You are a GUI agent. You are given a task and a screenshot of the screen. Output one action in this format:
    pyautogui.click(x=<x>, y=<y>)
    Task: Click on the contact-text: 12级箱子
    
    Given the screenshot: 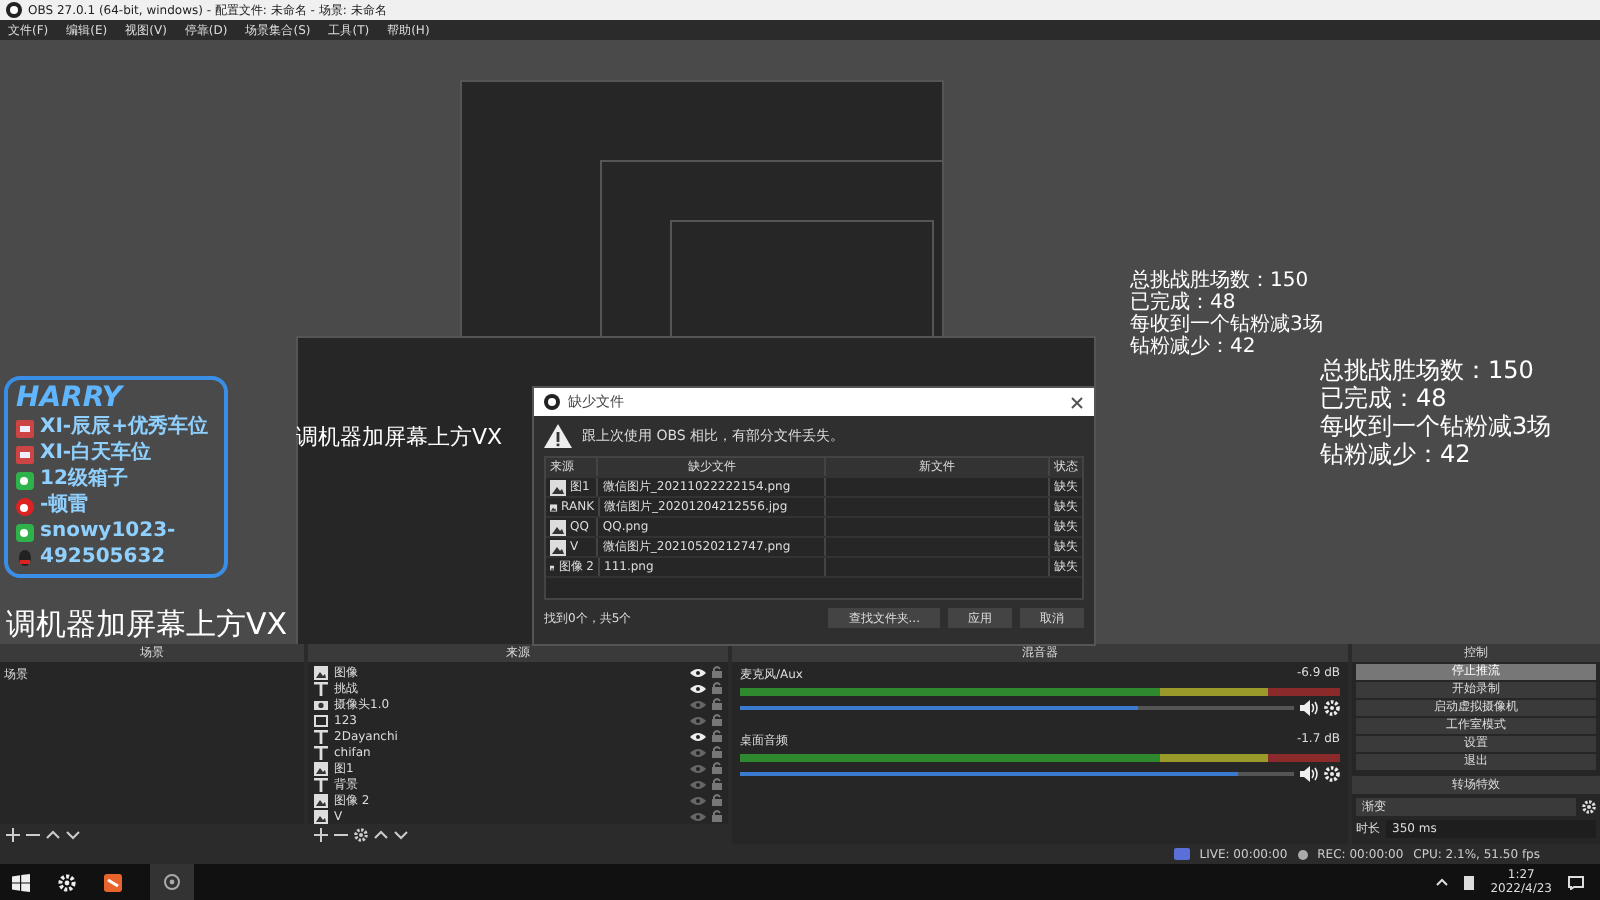 What is the action you would take?
    pyautogui.click(x=84, y=480)
    